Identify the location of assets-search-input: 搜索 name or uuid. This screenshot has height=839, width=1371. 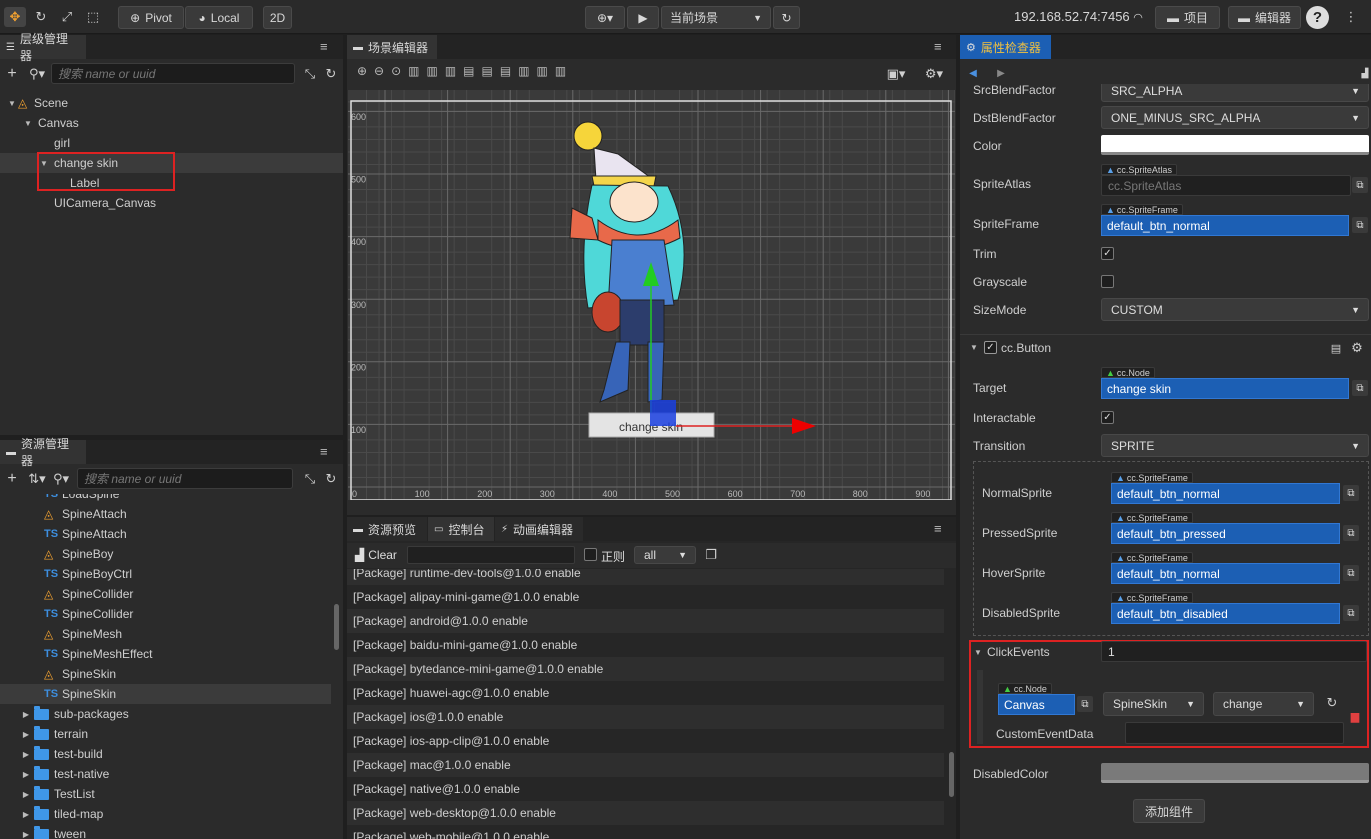
(185, 478).